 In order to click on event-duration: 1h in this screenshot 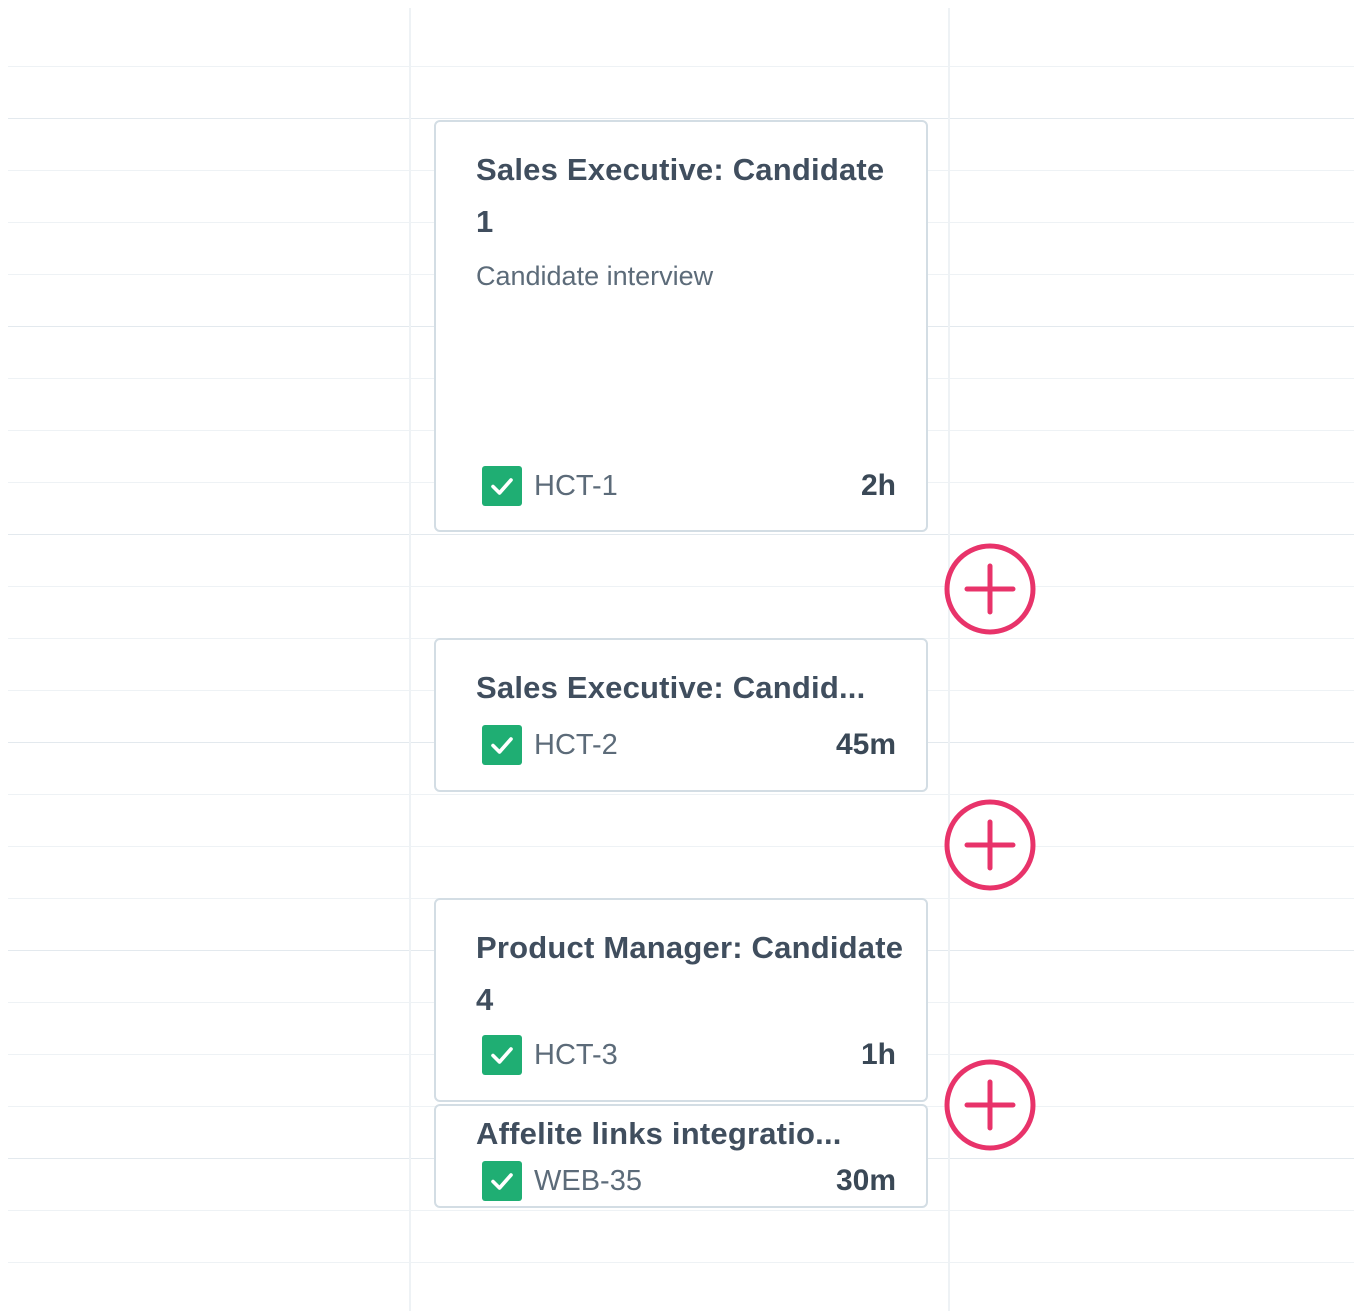, I will do `click(878, 1054)`.